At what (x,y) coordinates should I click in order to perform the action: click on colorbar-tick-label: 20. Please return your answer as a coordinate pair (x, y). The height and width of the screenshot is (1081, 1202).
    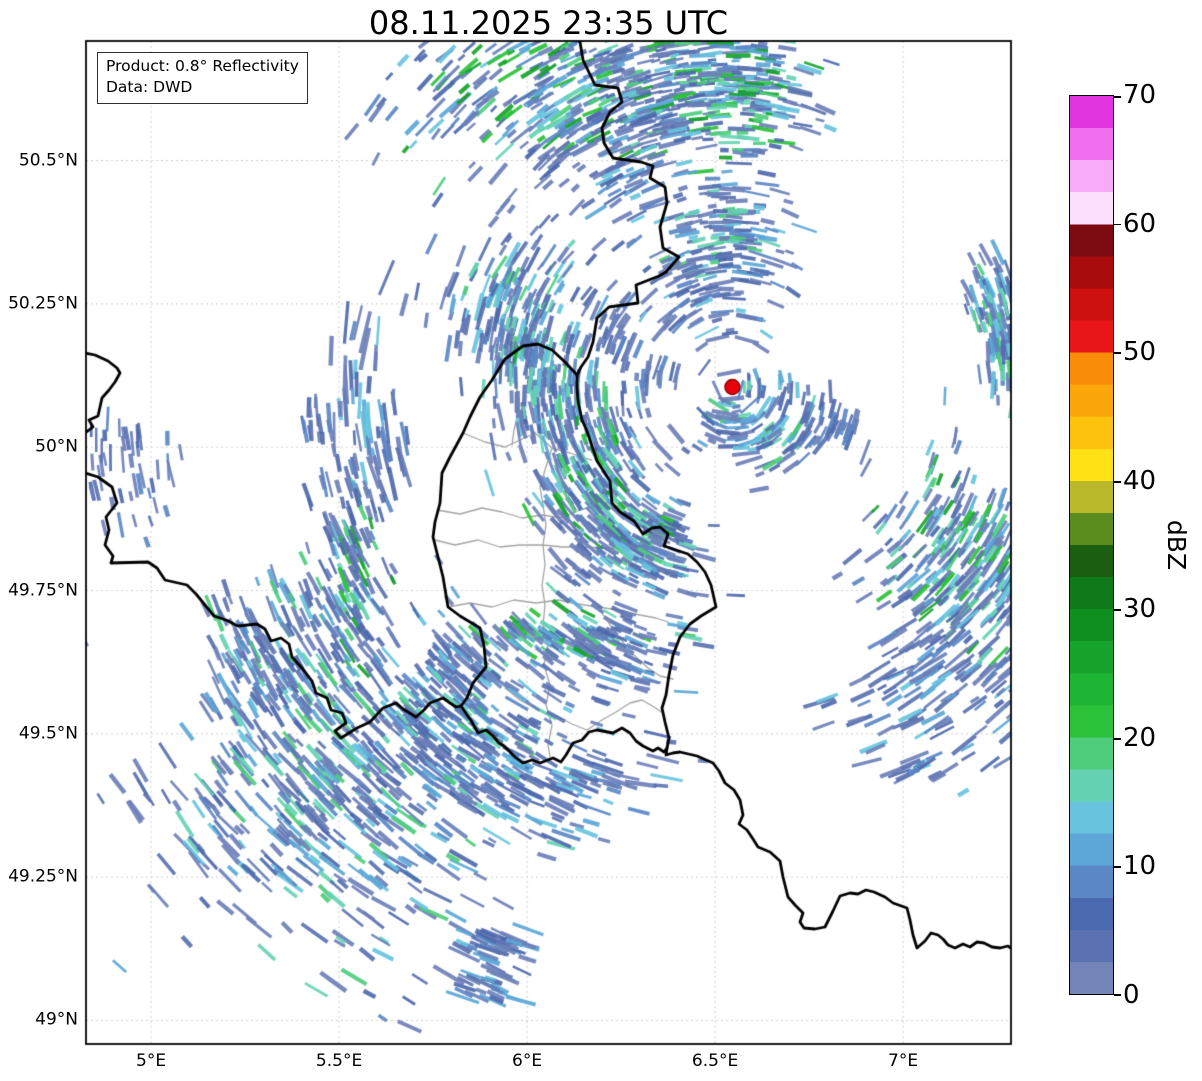
    Looking at the image, I should click on (1140, 737).